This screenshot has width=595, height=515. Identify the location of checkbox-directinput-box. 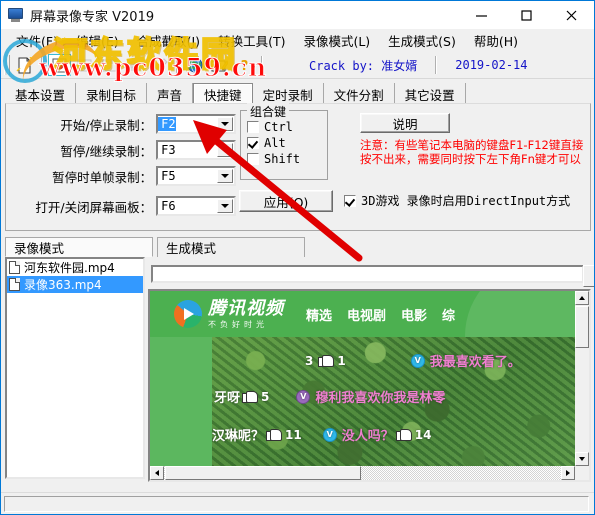
(350, 200).